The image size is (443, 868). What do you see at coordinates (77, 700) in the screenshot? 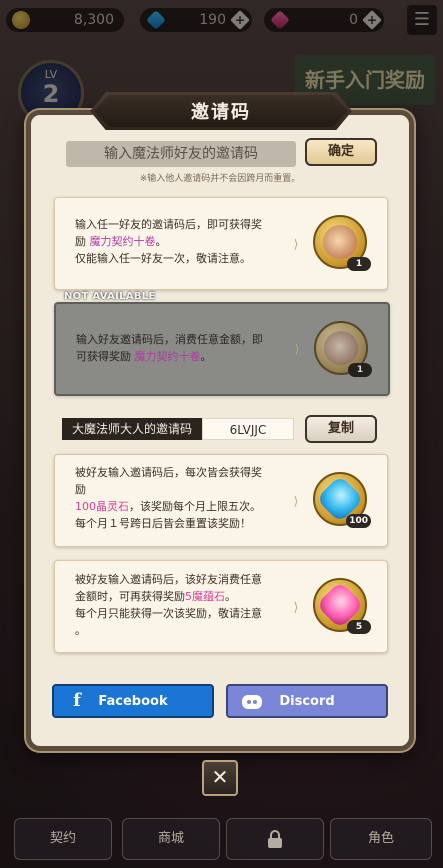
I see `facebook-icon: f` at bounding box center [77, 700].